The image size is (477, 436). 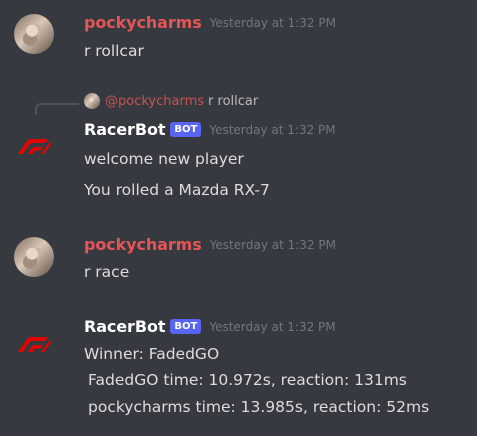 What do you see at coordinates (233, 101) in the screenshot?
I see `reply-text: r rollcar` at bounding box center [233, 101].